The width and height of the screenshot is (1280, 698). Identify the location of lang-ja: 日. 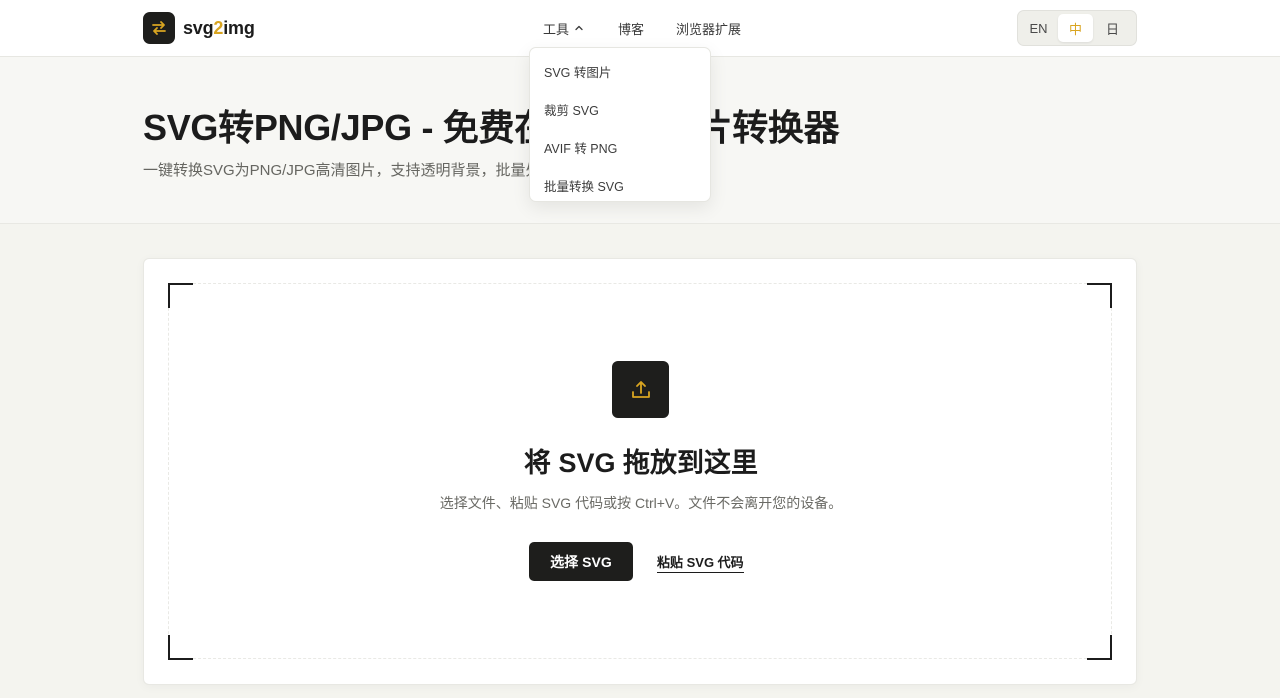
(1112, 28).